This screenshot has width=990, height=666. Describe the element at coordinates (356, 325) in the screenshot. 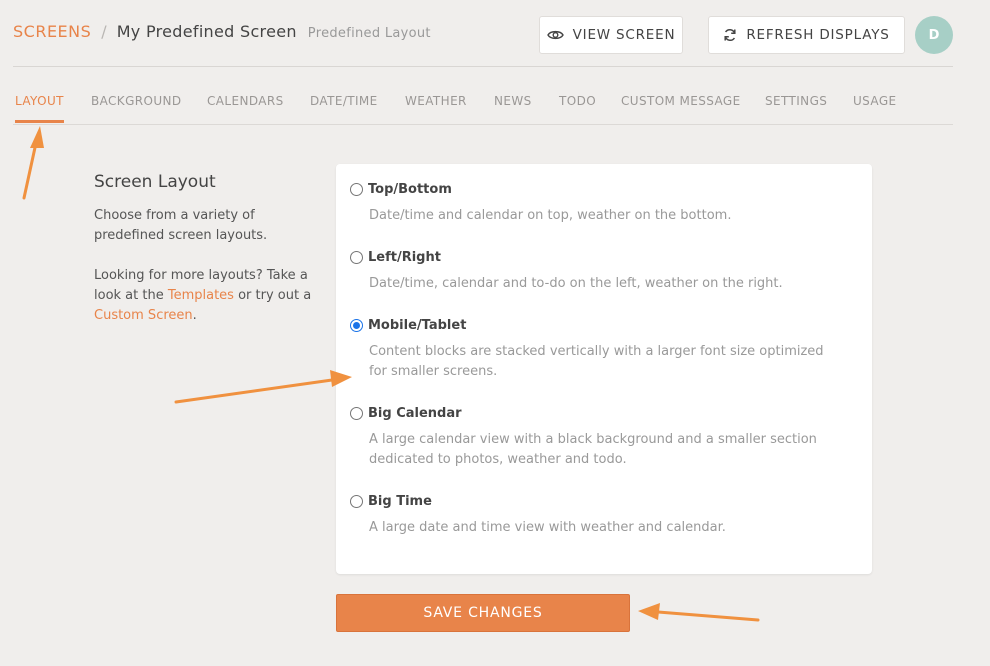

I see `radio-mobile-tablet` at that location.